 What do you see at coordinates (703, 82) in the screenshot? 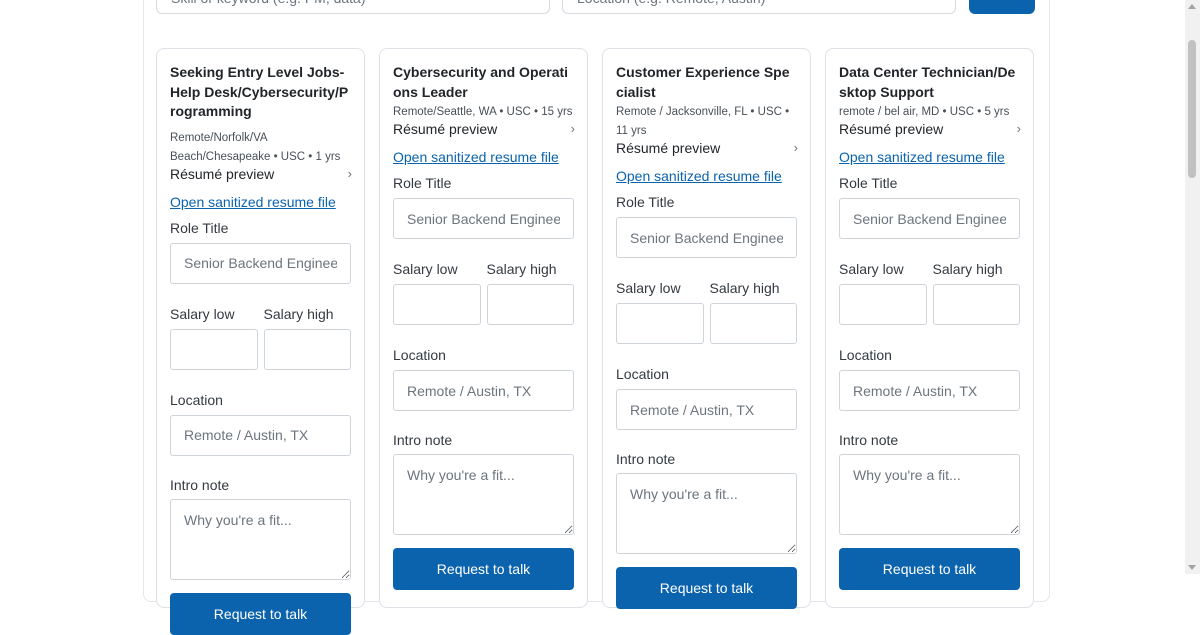
I see `candidate-title: Customer Experience Specialist` at bounding box center [703, 82].